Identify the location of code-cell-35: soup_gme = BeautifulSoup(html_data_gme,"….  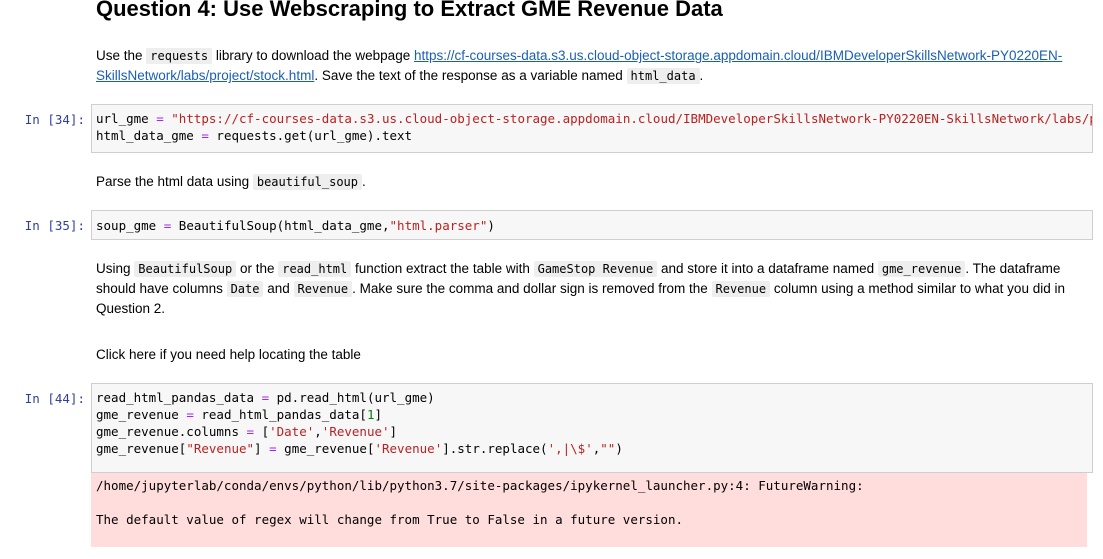
(592, 225).